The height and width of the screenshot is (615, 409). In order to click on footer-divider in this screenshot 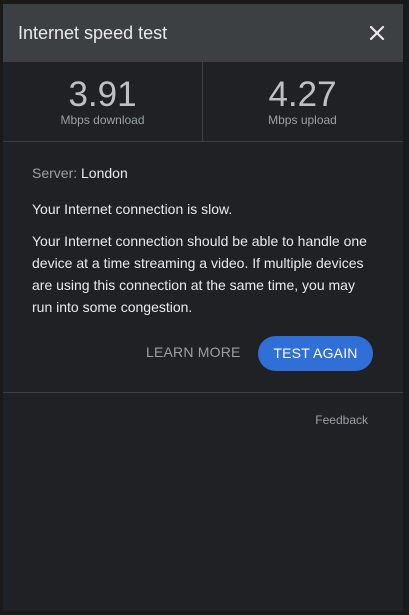, I will do `click(203, 392)`.